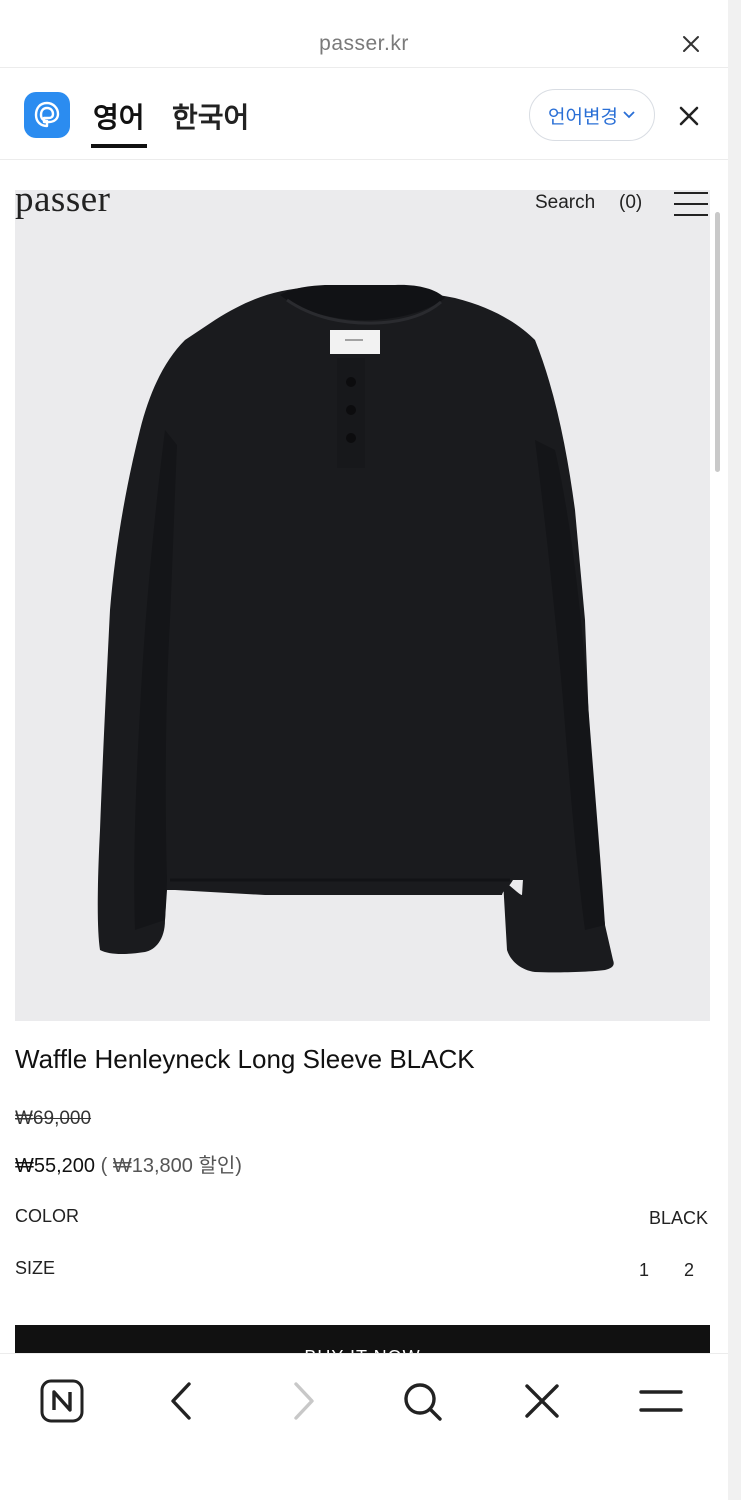 The width and height of the screenshot is (741, 1500). I want to click on color-option-black: BLACK, so click(678, 1218).